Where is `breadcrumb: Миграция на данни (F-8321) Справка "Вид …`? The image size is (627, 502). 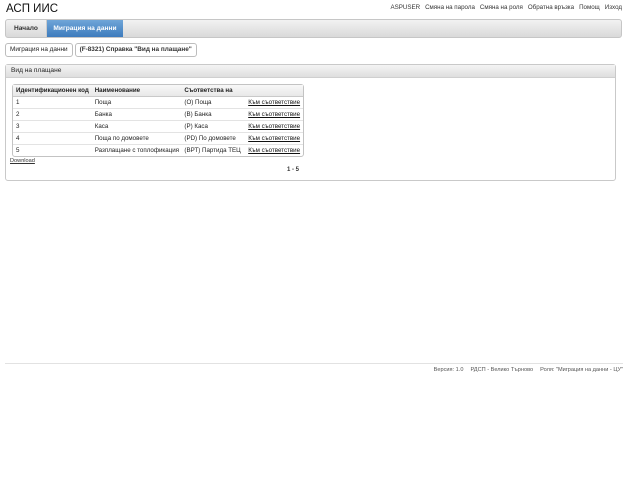 breadcrumb: Миграция на данни (F-8321) Справка "Вид … is located at coordinates (102, 50).